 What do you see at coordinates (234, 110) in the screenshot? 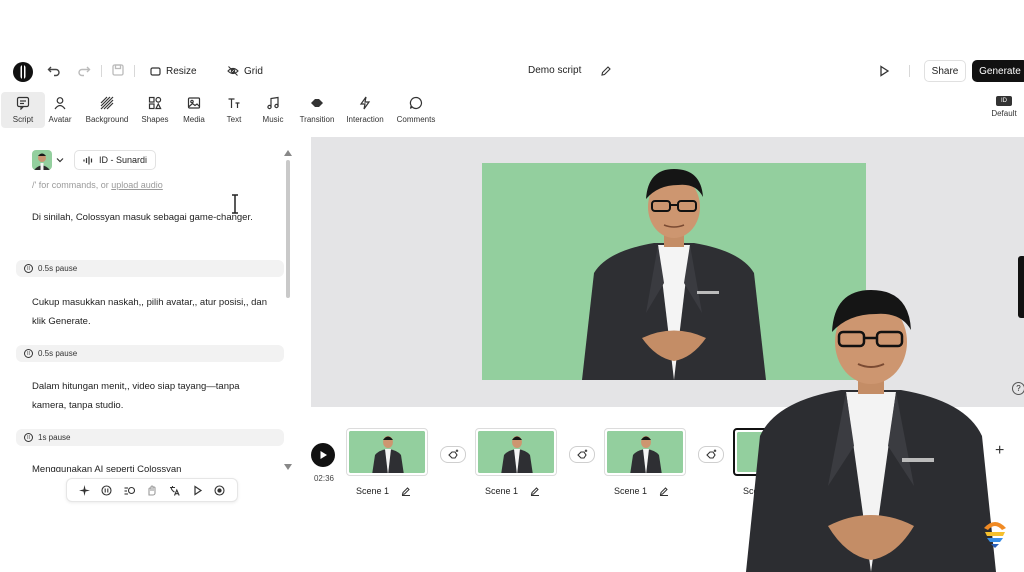
I see `tool-text: Text` at bounding box center [234, 110].